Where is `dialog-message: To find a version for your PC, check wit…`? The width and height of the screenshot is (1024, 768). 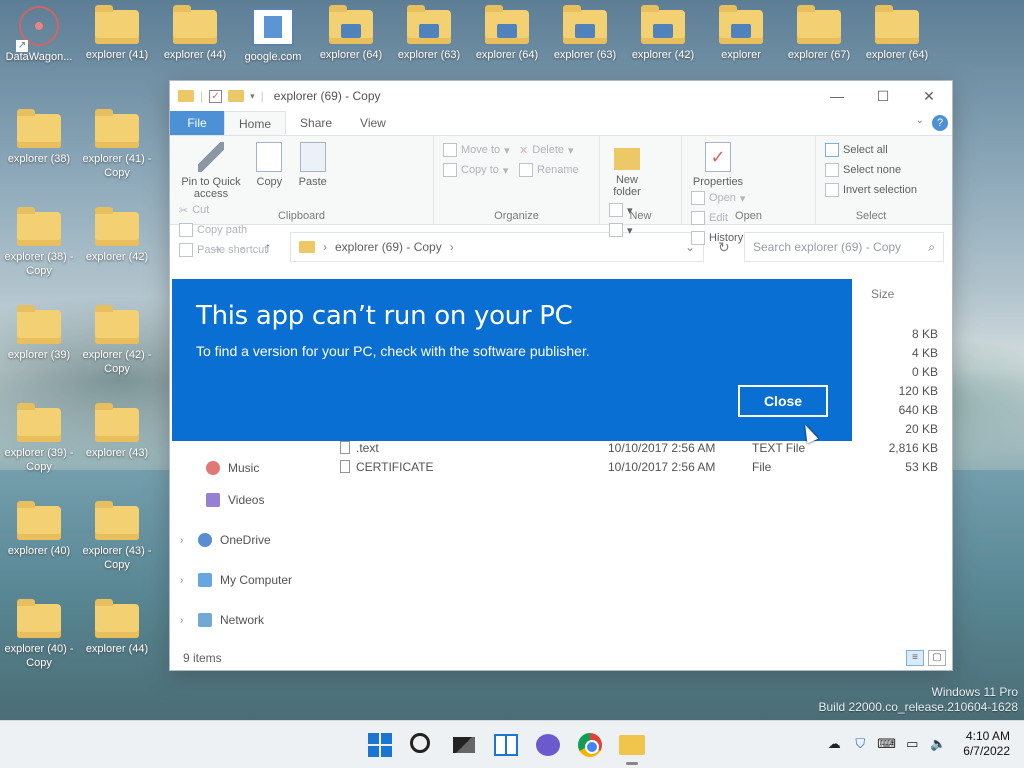
dialog-message: To find a version for your PC, check wit… is located at coordinates (393, 351).